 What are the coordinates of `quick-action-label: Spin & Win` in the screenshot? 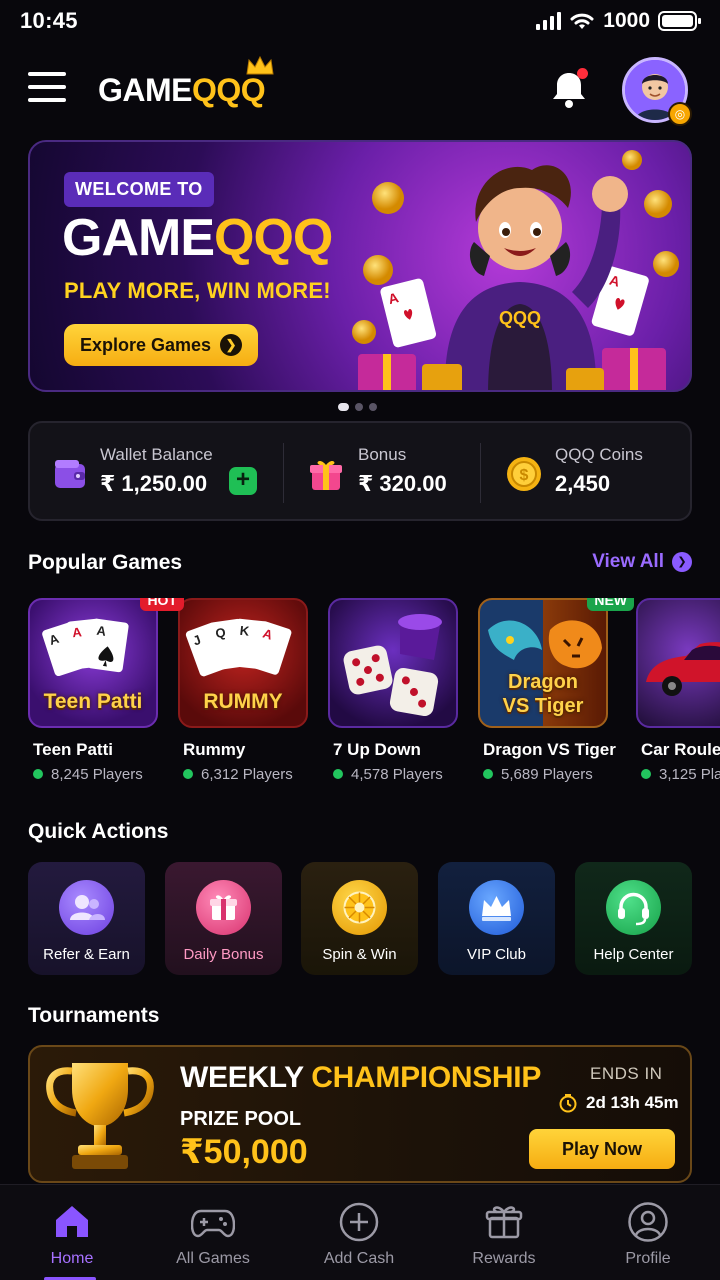 It's located at (359, 954).